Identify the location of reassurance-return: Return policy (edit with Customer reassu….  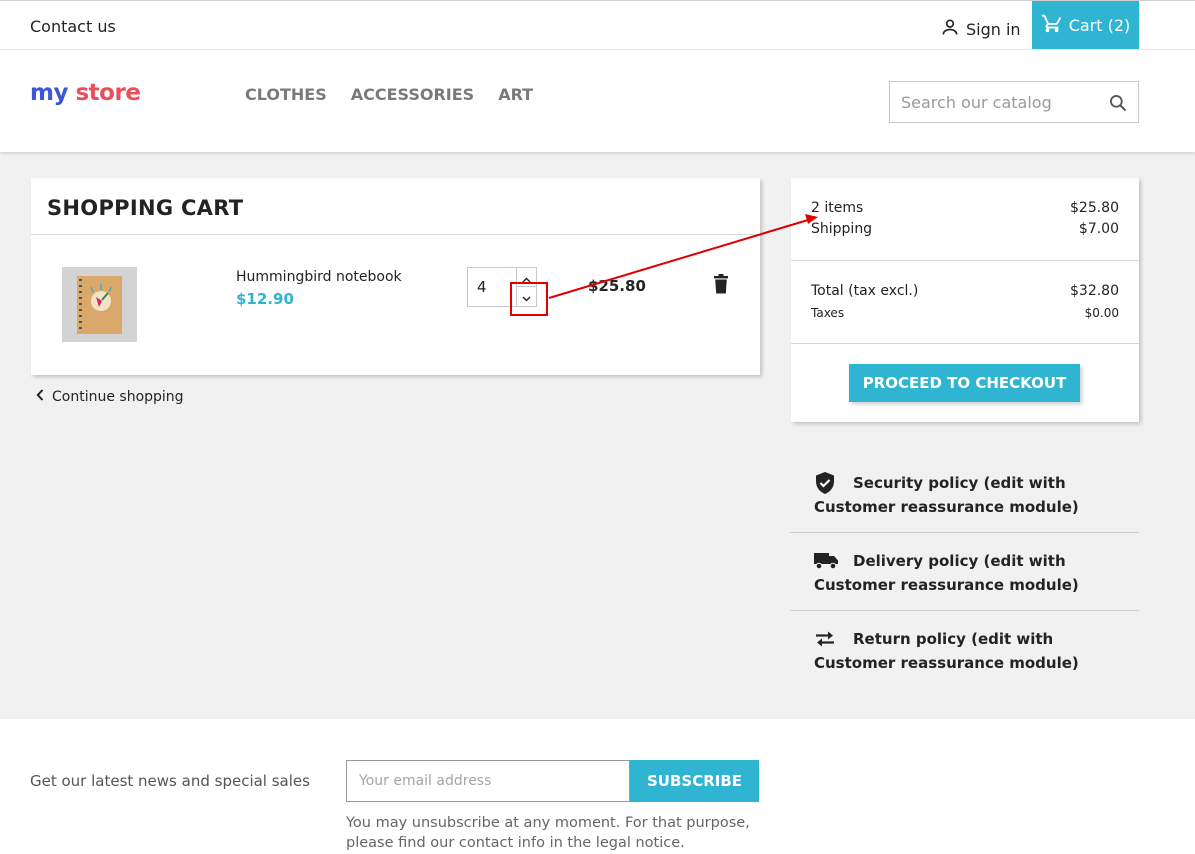
(964, 652).